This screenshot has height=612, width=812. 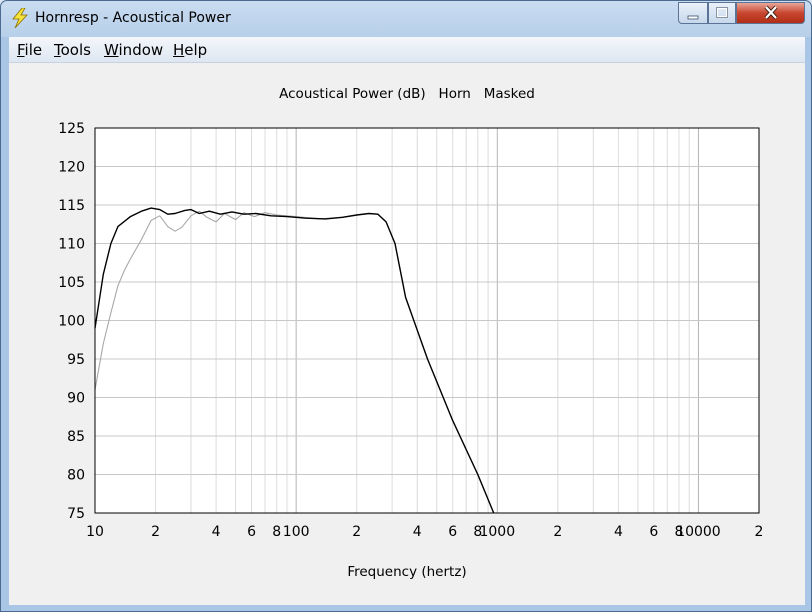 I want to click on minimize-button, so click(x=693, y=13).